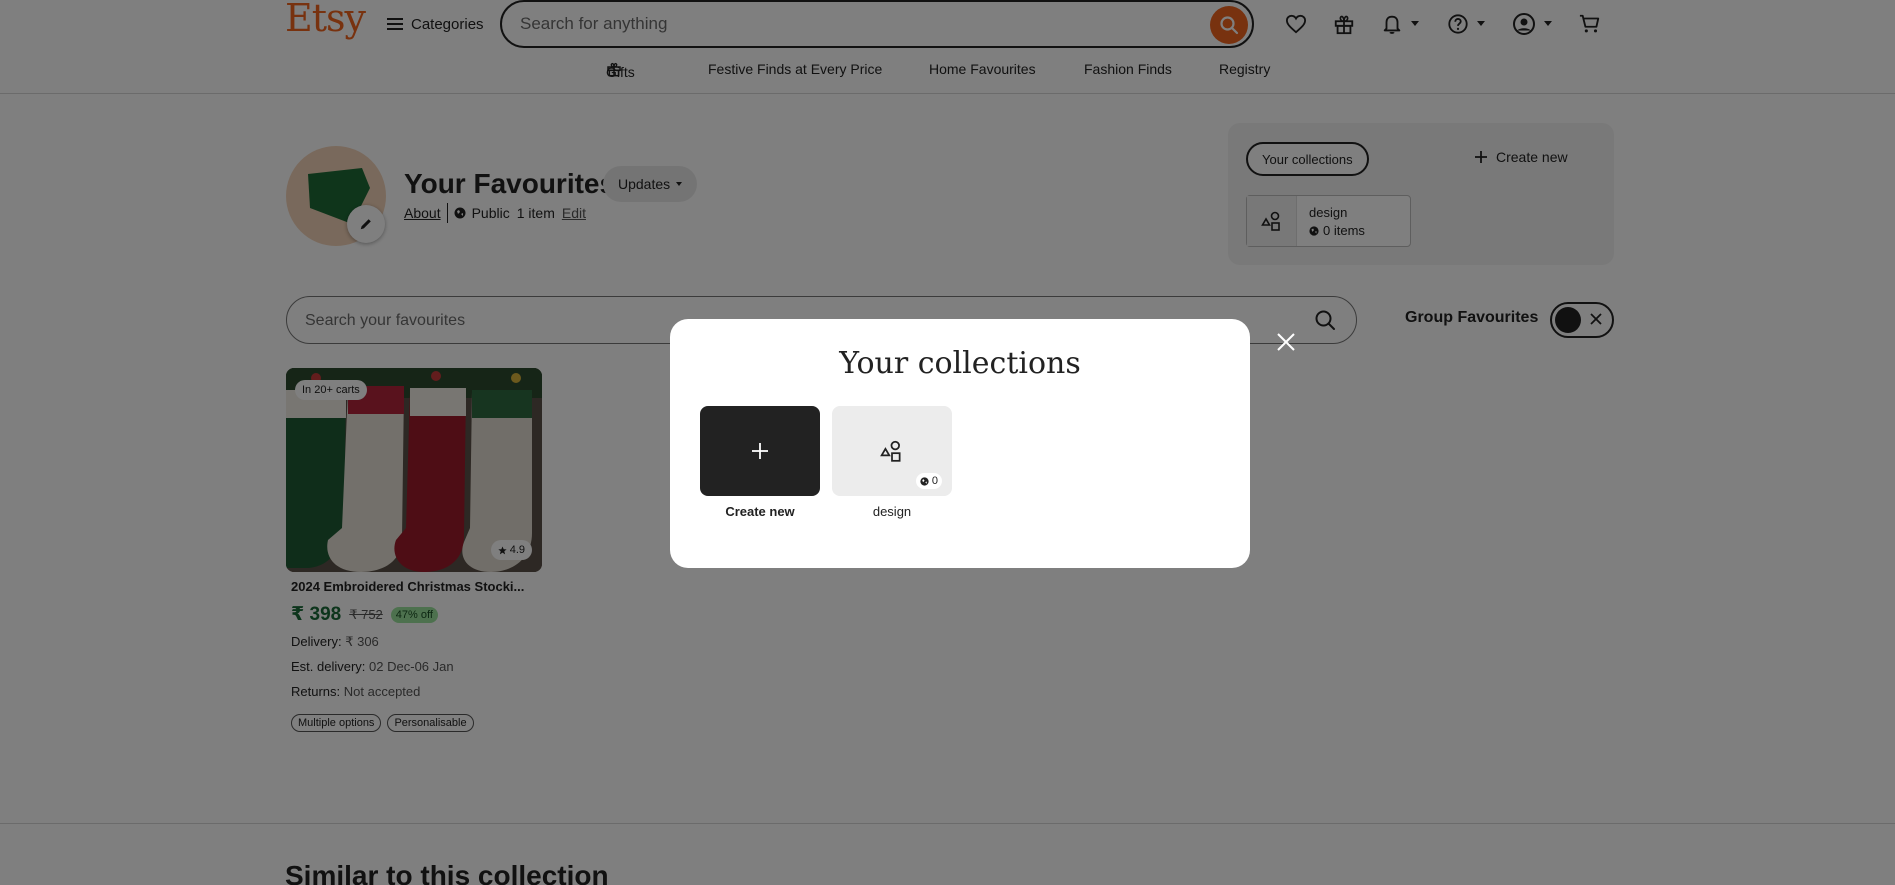  What do you see at coordinates (760, 511) in the screenshot?
I see `create-new-tile-label: Create new` at bounding box center [760, 511].